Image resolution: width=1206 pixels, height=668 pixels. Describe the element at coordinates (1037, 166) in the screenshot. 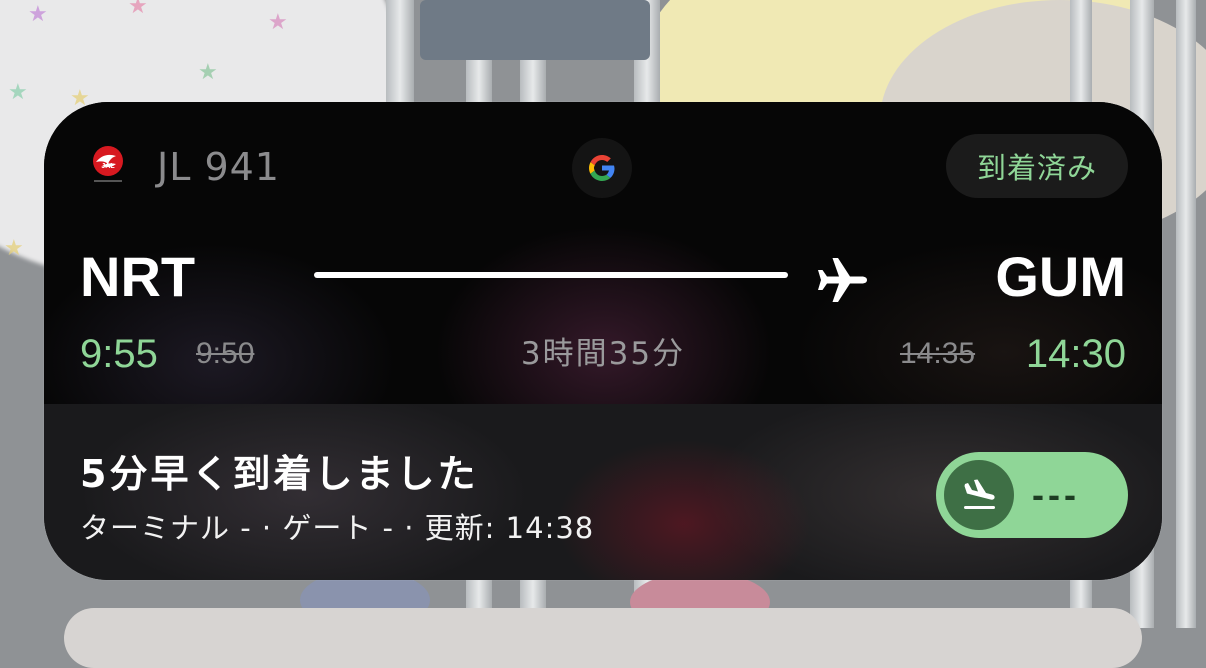

I see `flight-status-badge: 到着済み` at that location.